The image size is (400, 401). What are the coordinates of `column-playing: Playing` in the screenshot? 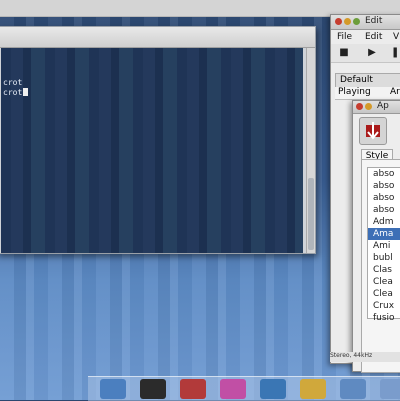 It's located at (354, 92).